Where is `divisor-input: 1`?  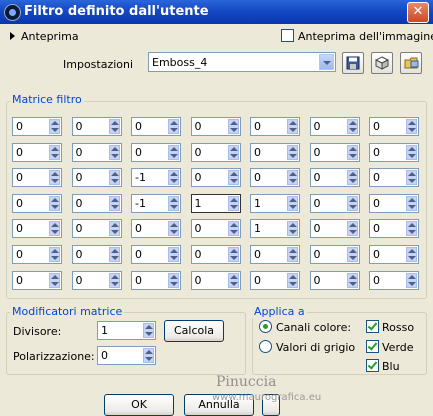 divisor-input: 1 is located at coordinates (126, 330).